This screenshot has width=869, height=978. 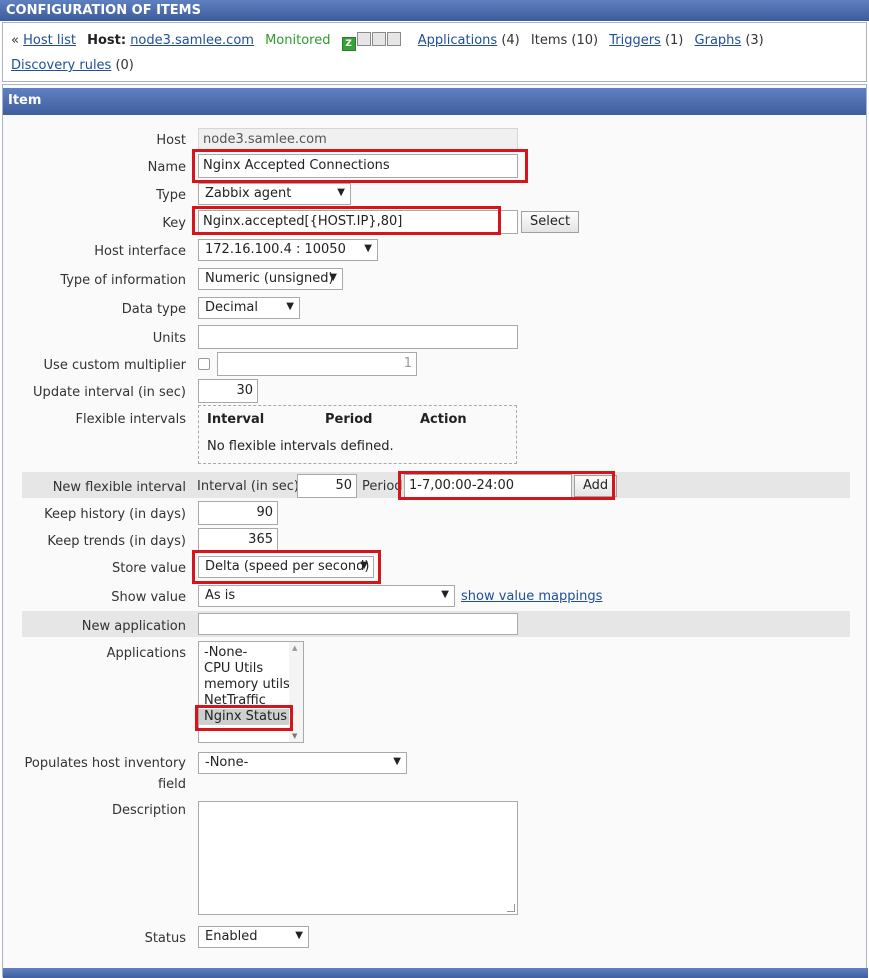 I want to click on show-value-select: As is ▼, so click(x=326, y=596).